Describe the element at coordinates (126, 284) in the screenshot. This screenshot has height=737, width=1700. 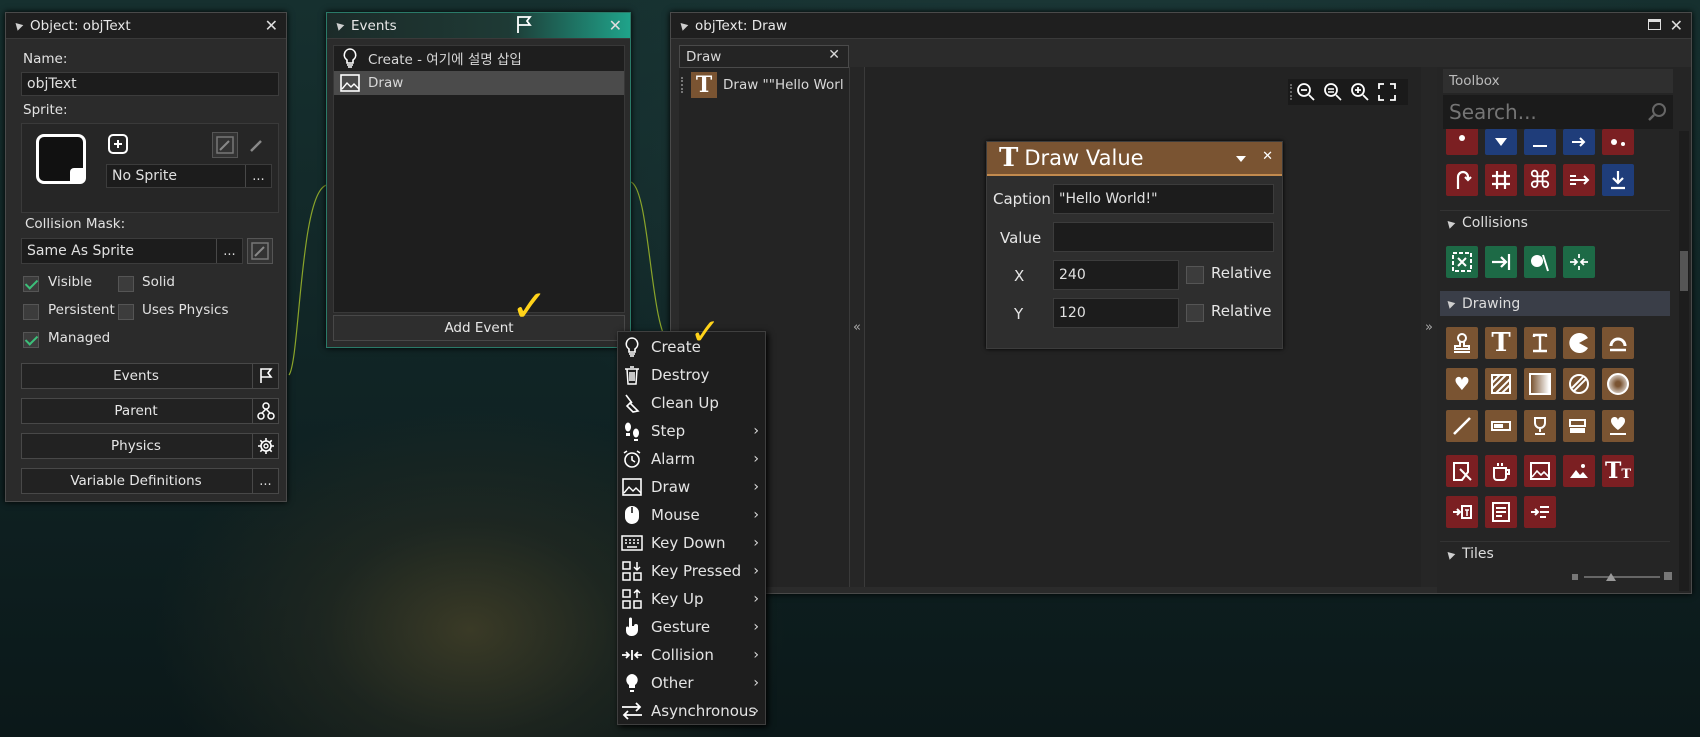
I see `solid-checkbox` at that location.